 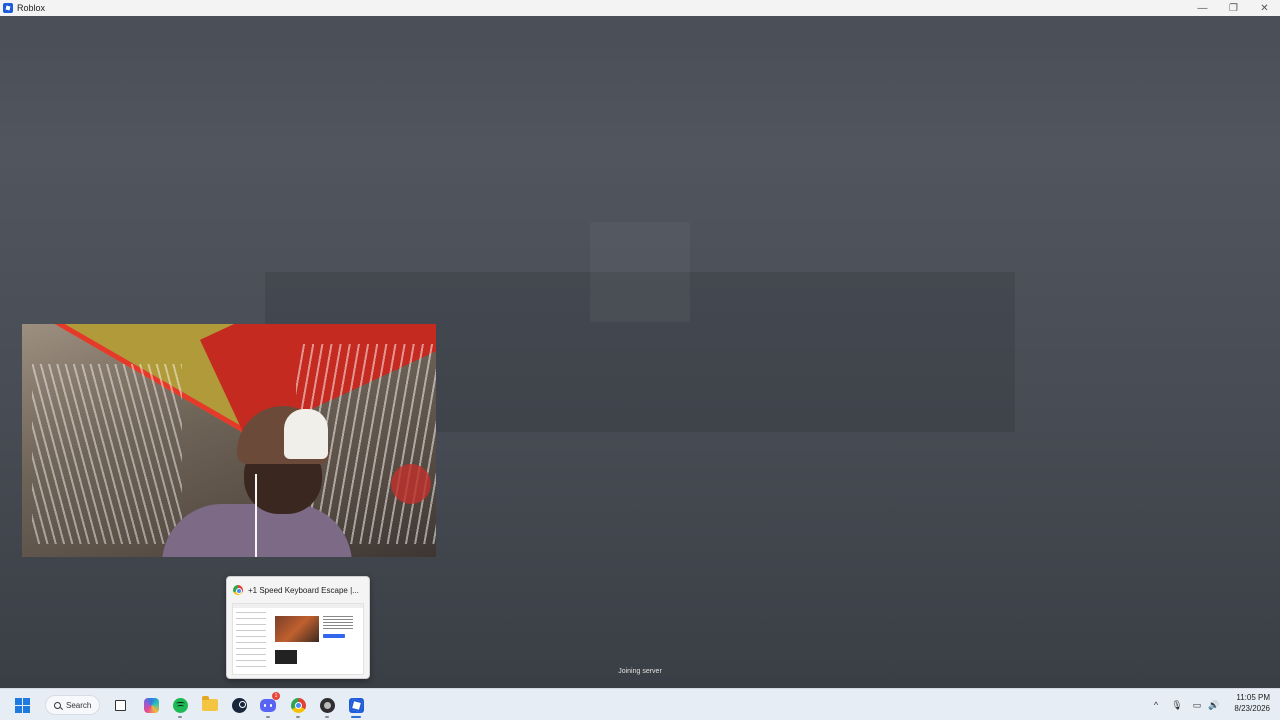 What do you see at coordinates (640, 272) in the screenshot?
I see `game-thumbnail-placeholder` at bounding box center [640, 272].